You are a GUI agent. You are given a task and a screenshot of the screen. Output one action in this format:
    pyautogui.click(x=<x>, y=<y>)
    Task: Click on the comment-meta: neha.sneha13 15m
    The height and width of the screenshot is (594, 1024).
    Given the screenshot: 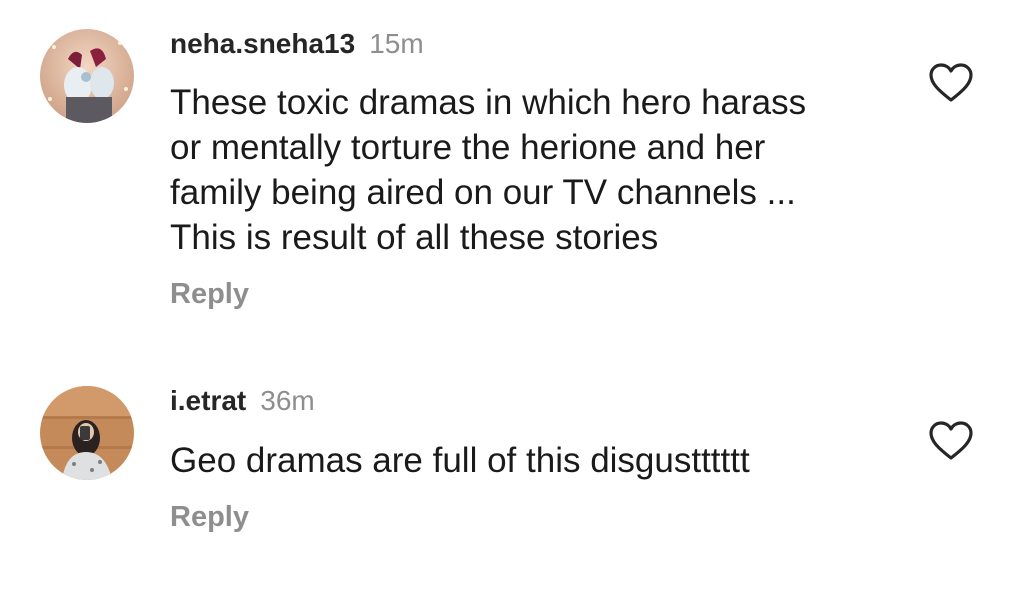 What is the action you would take?
    pyautogui.click(x=297, y=44)
    